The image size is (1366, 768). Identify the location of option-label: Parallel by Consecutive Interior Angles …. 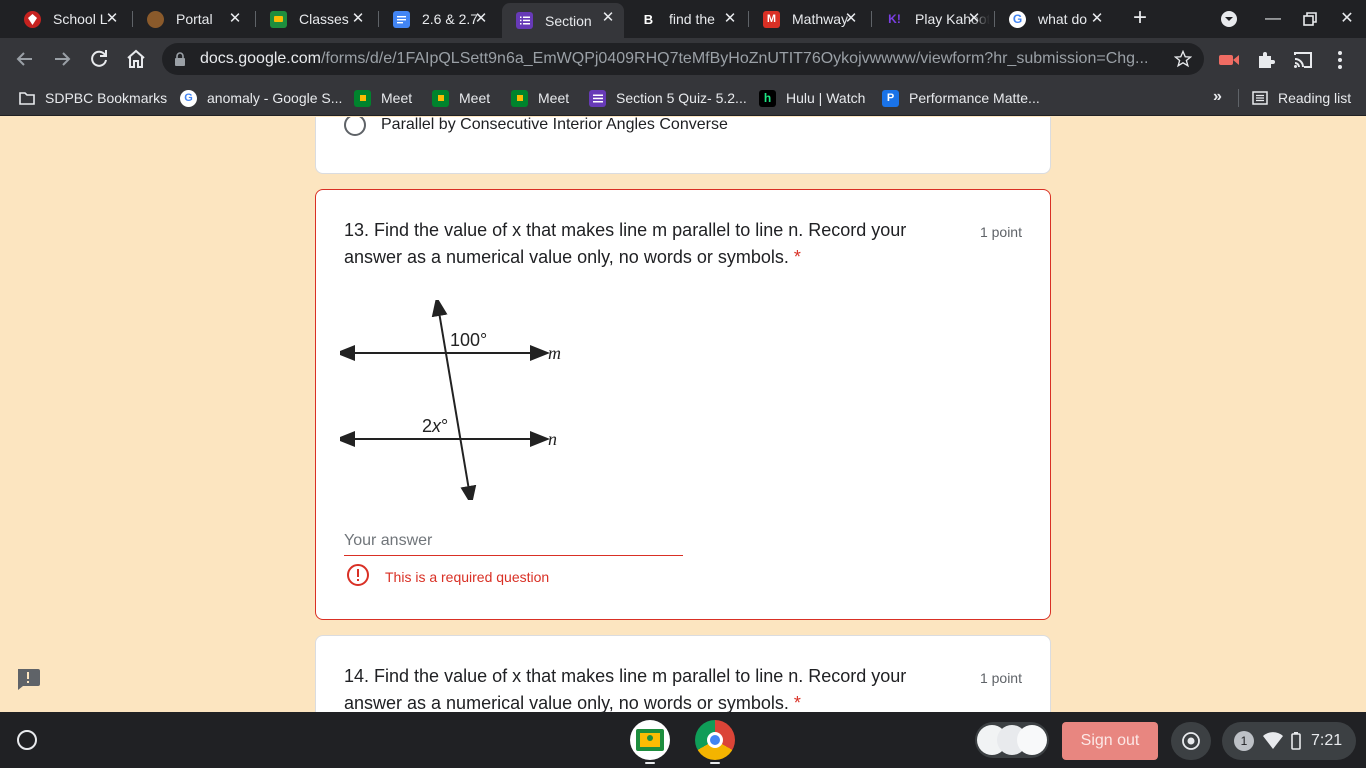
(554, 125).